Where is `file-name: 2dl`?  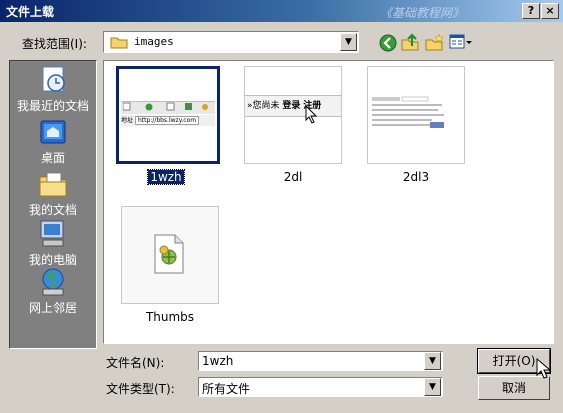 file-name: 2dl is located at coordinates (293, 177).